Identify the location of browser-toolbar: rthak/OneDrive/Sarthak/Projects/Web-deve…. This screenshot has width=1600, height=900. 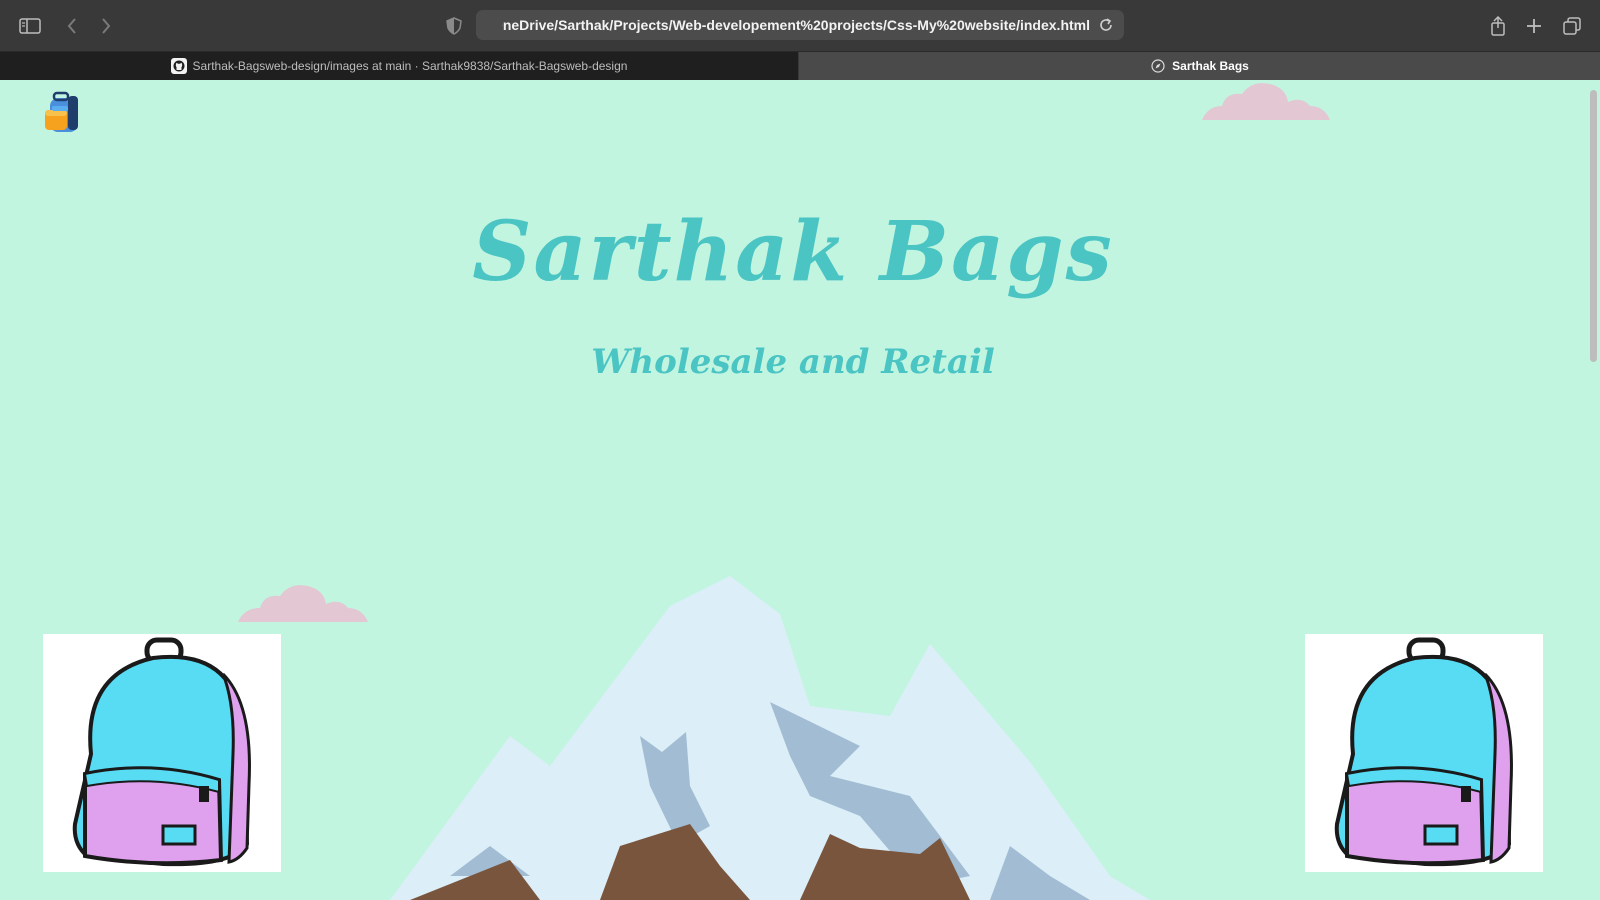
(800, 26).